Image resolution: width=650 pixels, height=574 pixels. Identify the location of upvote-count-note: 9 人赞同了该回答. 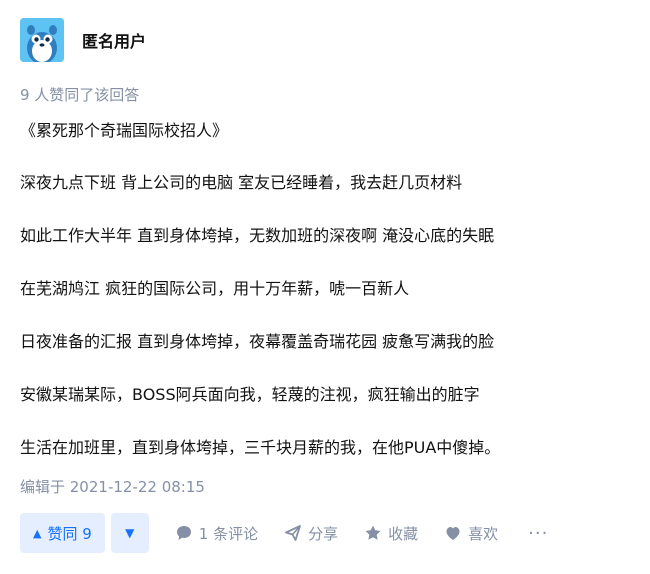
(80, 95).